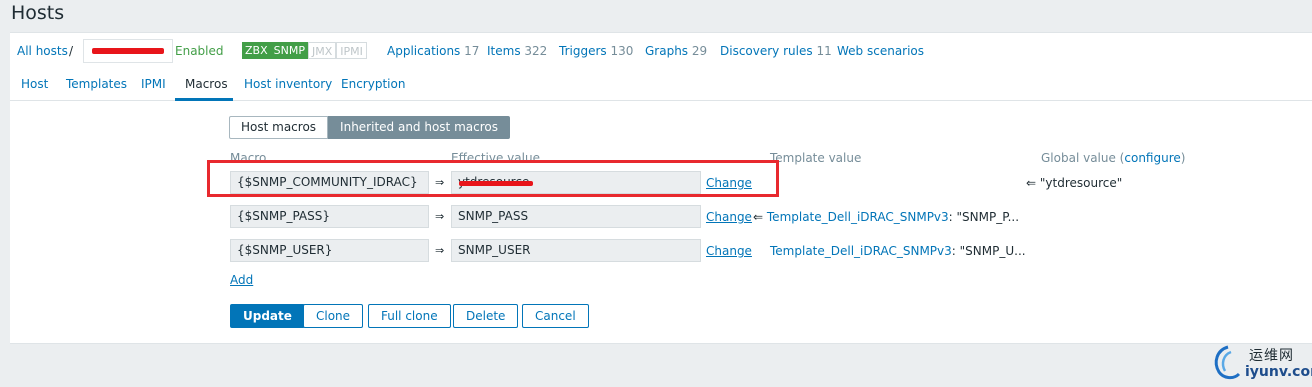  Describe the element at coordinates (34, 84) in the screenshot. I see `tab-host: Host` at that location.